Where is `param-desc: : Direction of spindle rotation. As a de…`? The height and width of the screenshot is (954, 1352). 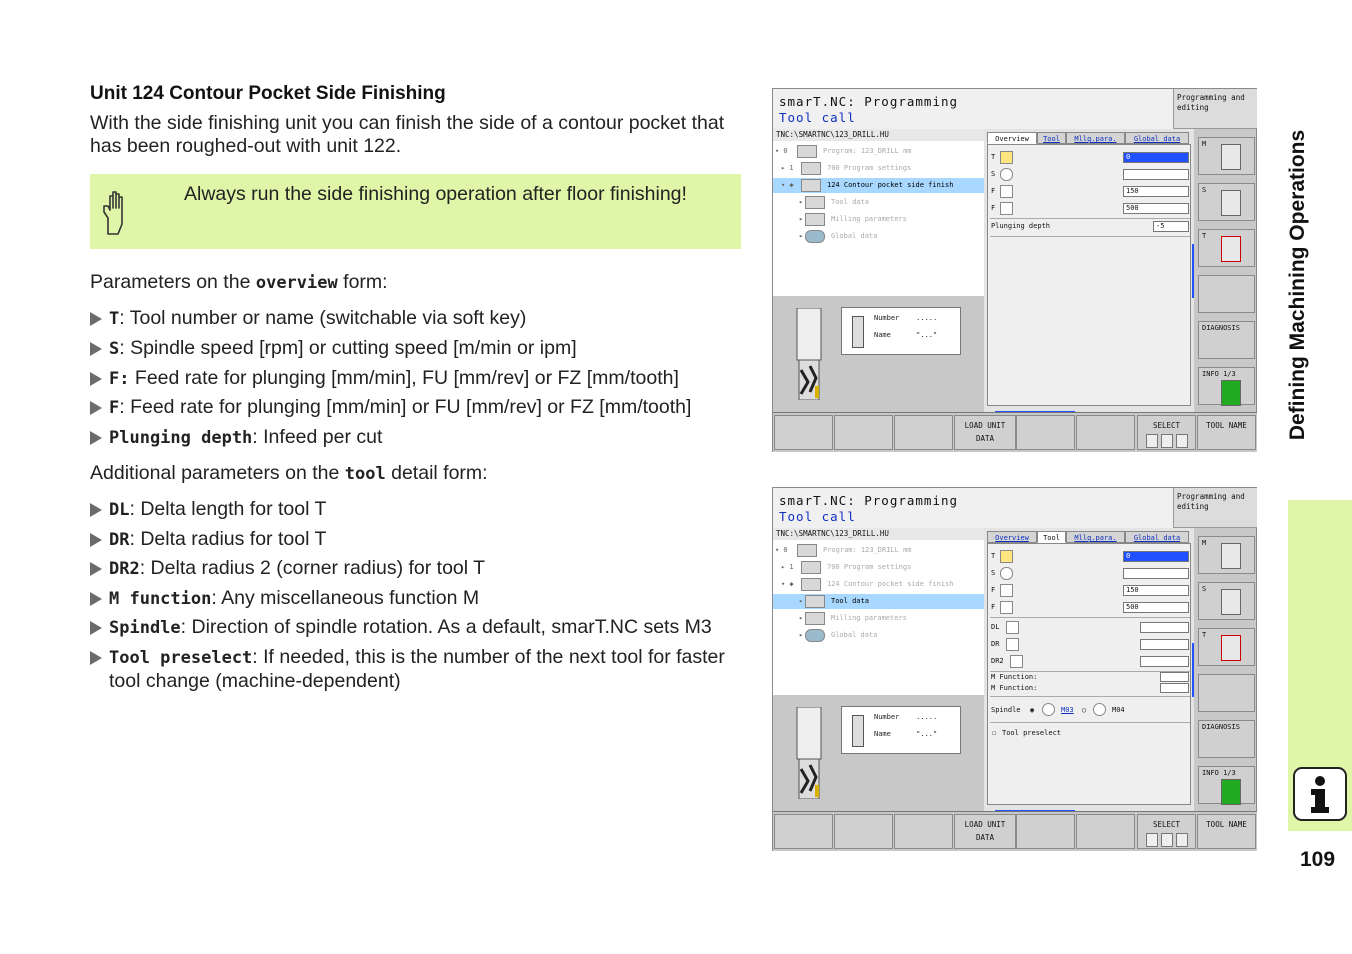
param-desc: : Direction of spindle rotation. As a de… is located at coordinates (446, 627).